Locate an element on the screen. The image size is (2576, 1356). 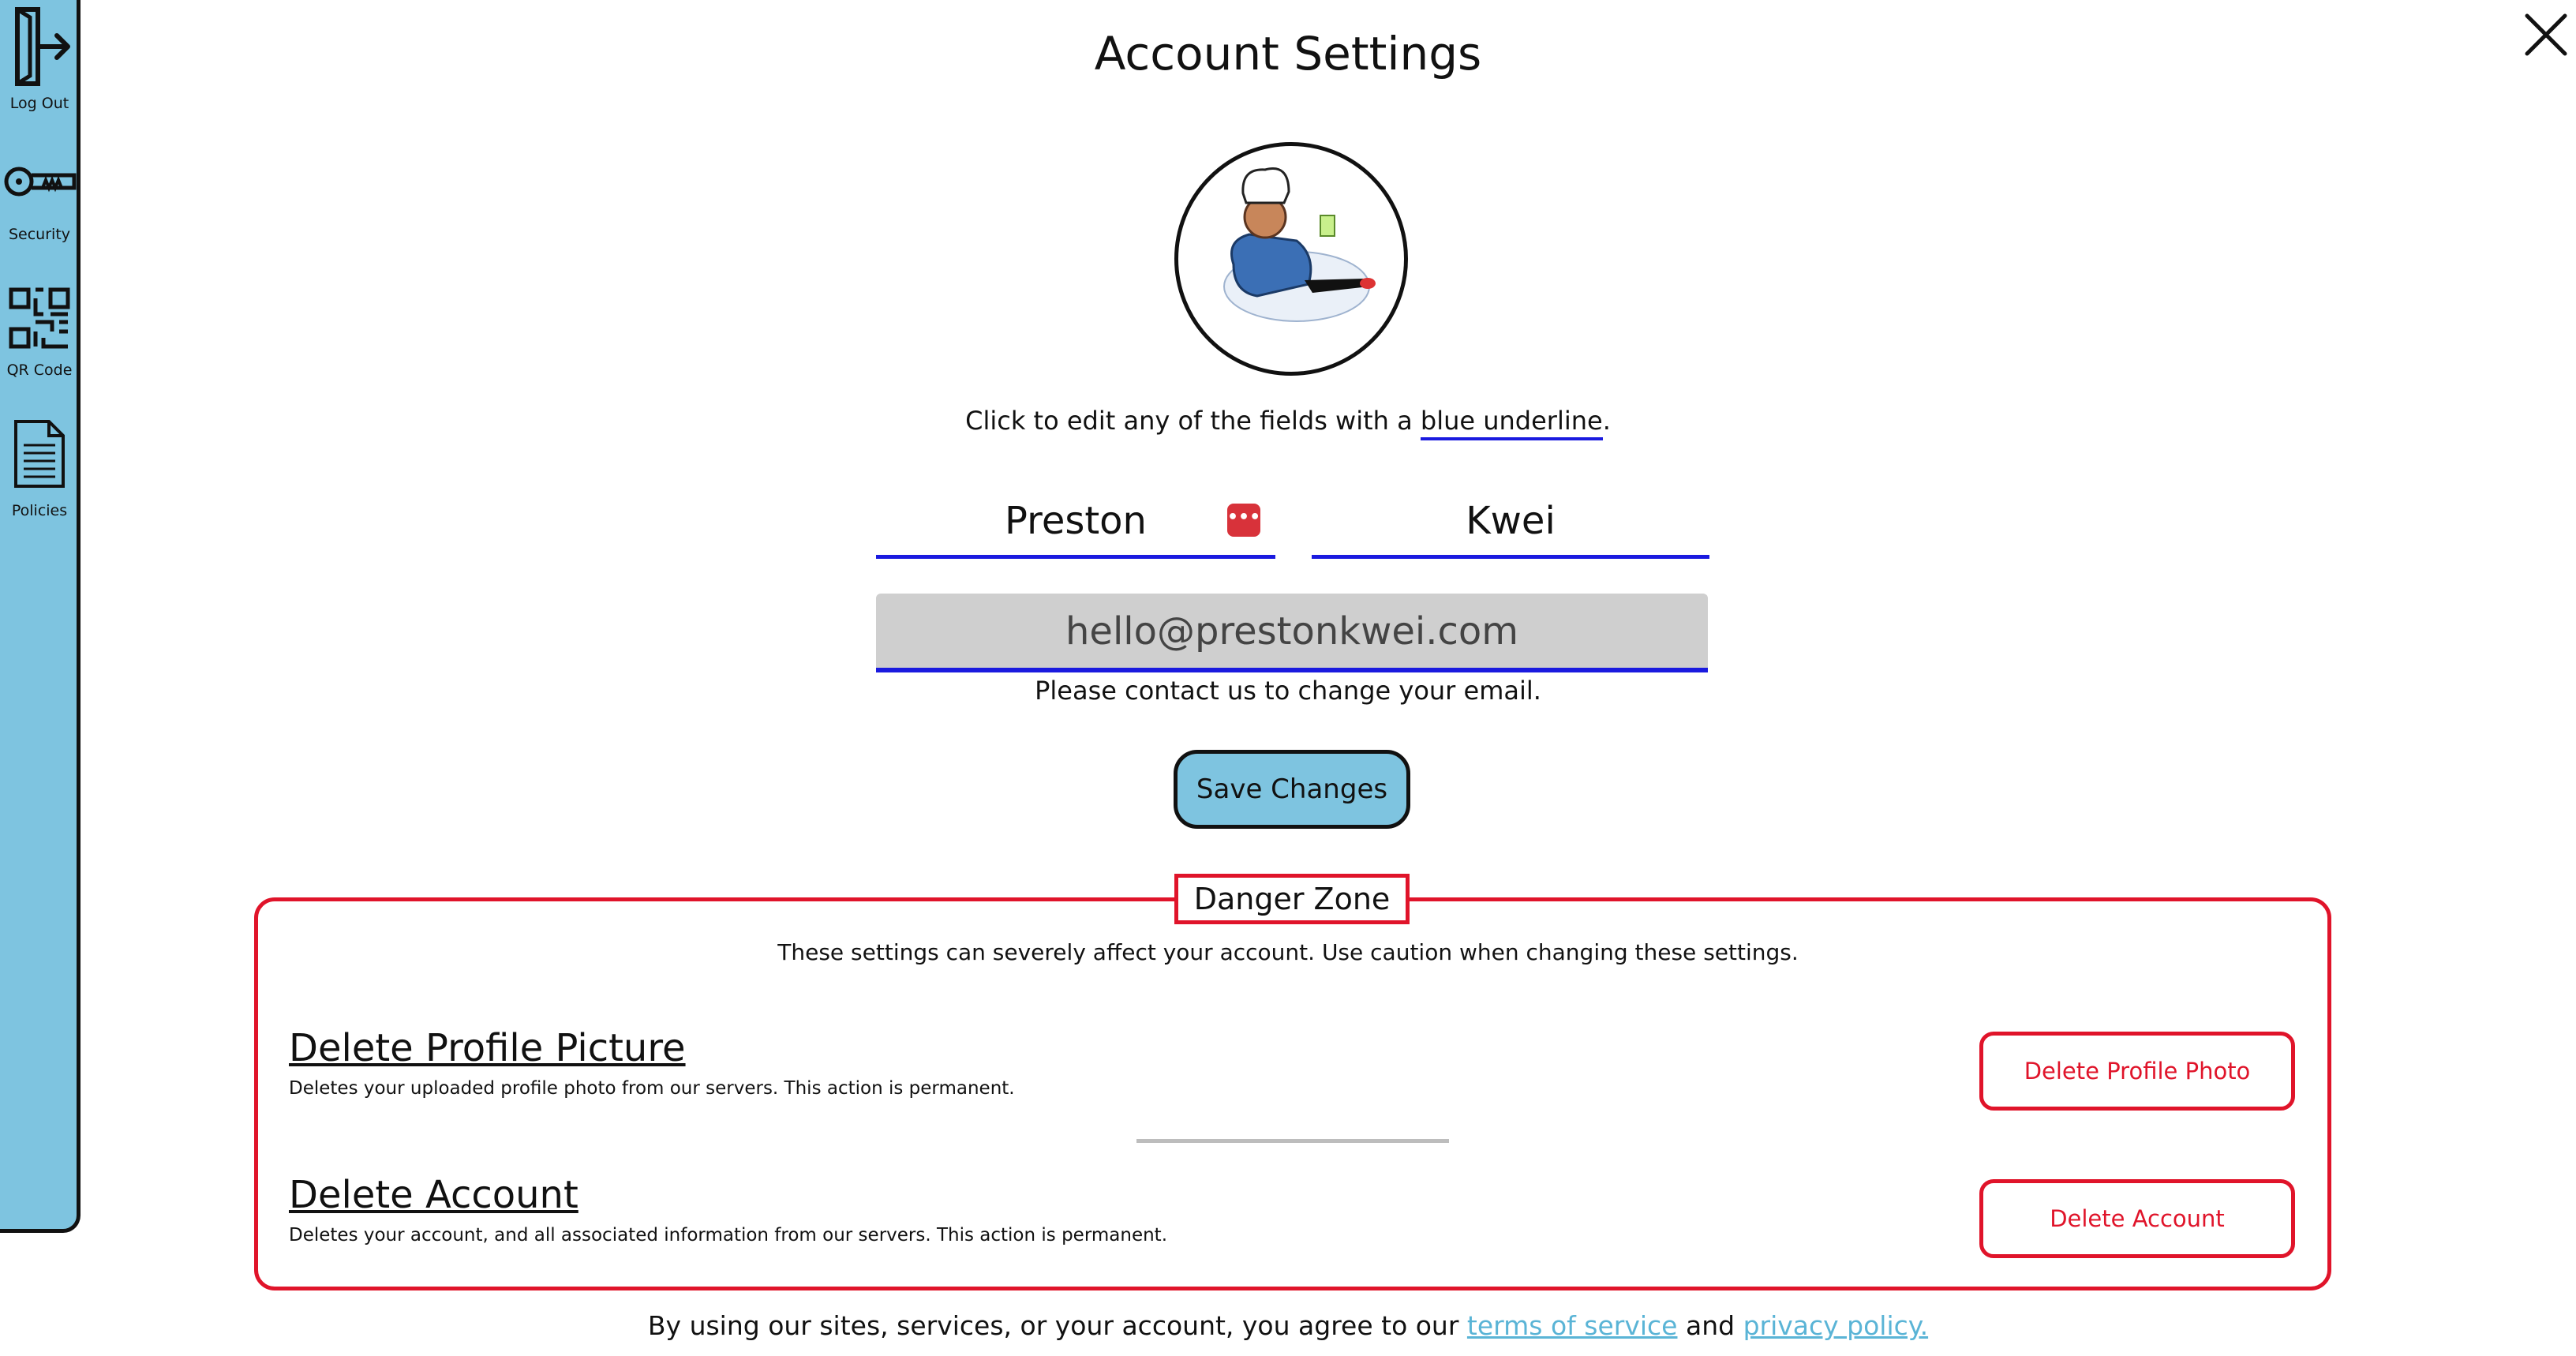
delete-profile-picture-title: Delete Profile Picture is located at coordinates (487, 1048).